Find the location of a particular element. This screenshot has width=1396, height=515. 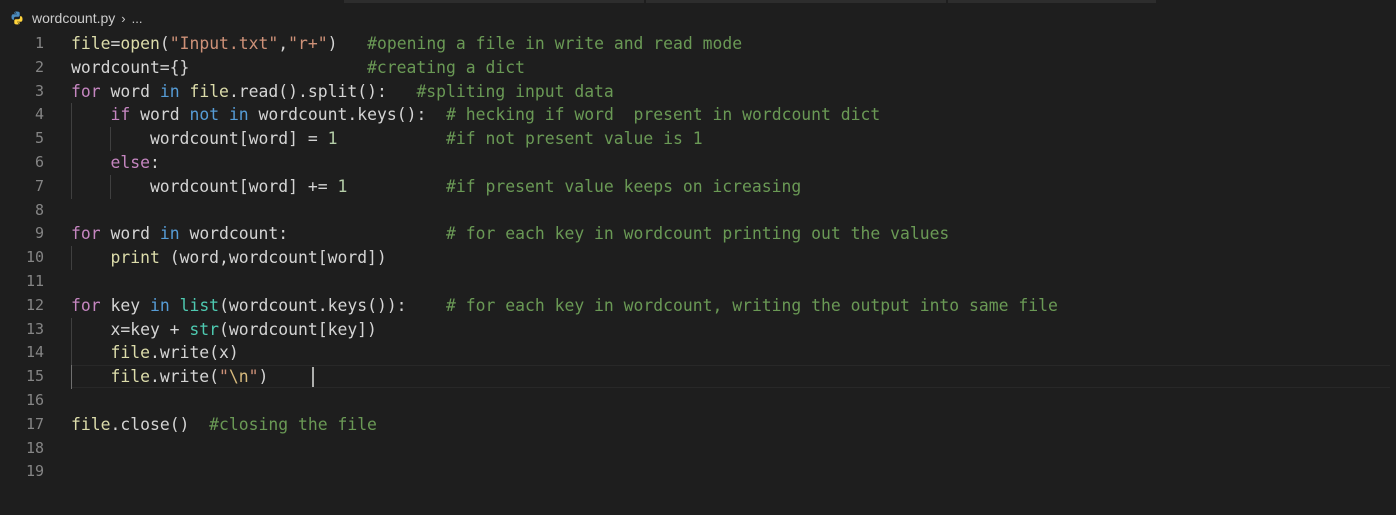

code-line: x=key + str(wordcount[key]) is located at coordinates (733, 329).